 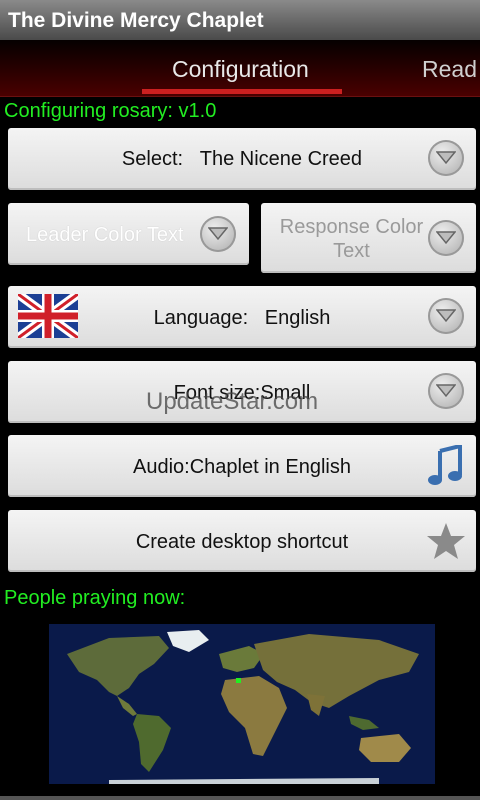 I want to click on response-color-button: Response Color Text, so click(x=368, y=238).